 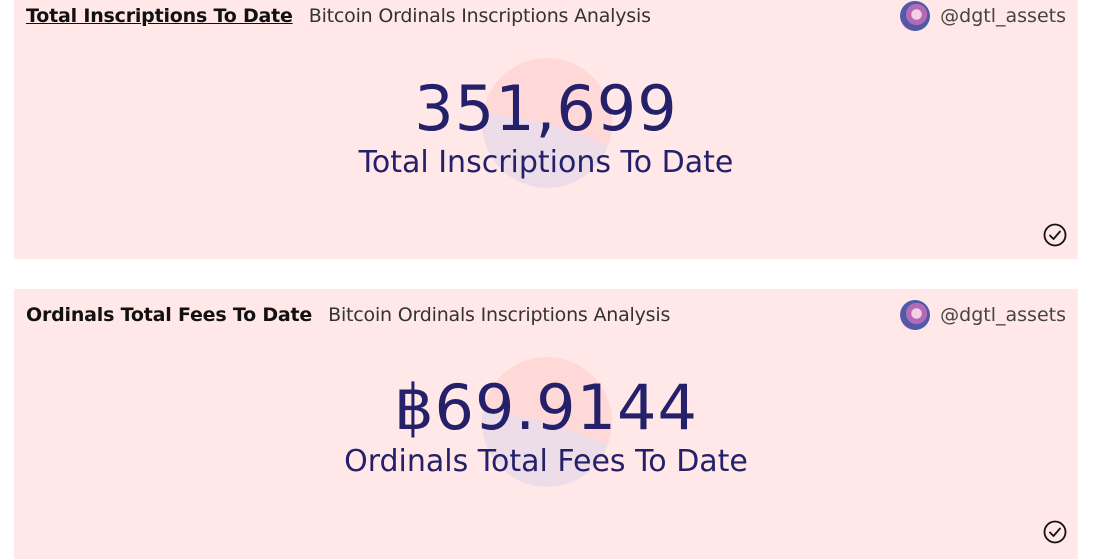 I want to click on counter-value: 351,699, so click(x=546, y=108).